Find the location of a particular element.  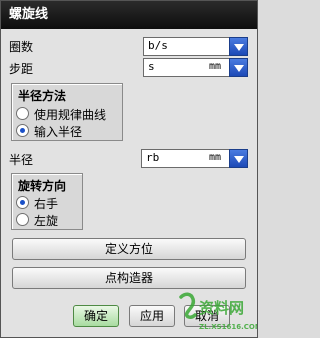

radius-label: 半径 is located at coordinates (21, 160).